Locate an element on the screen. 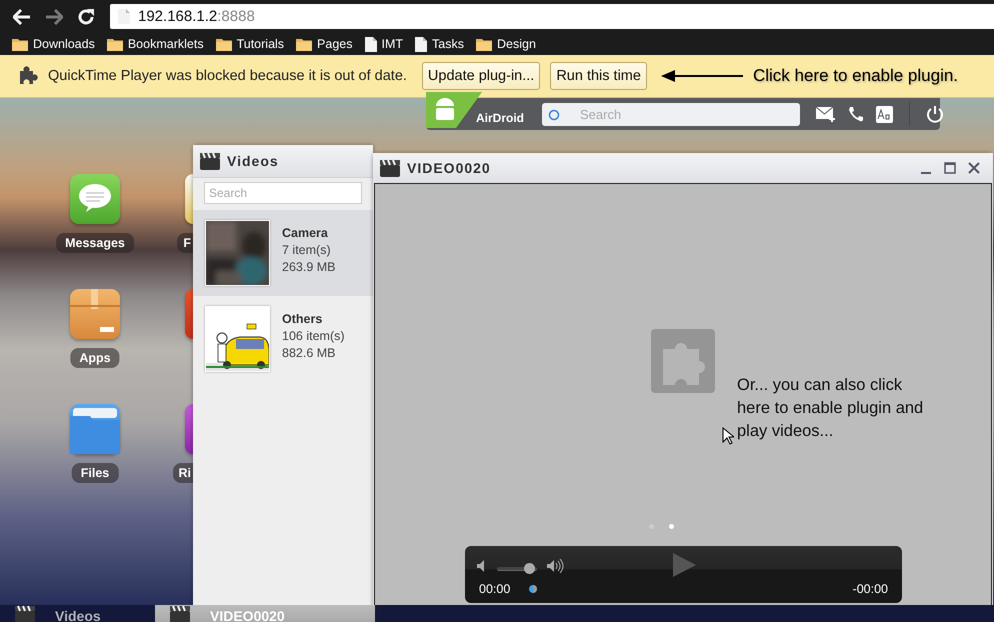  folder-size: 263.9 MB is located at coordinates (309, 267).